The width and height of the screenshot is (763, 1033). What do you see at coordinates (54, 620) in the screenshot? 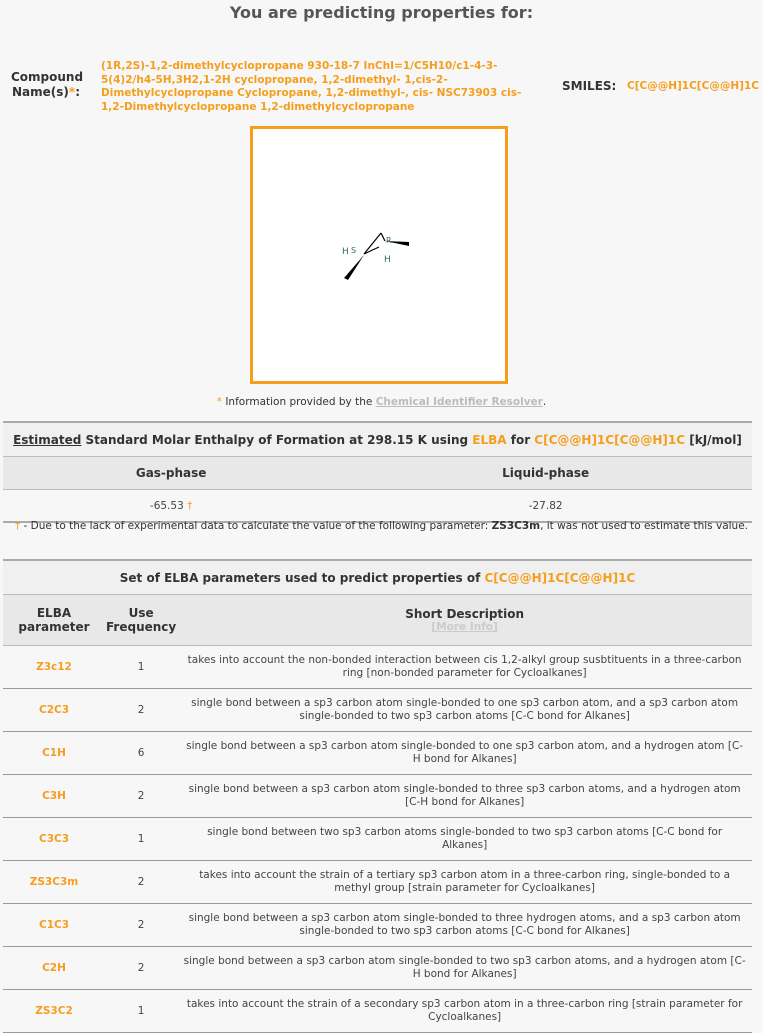
I see `param-column-header: ELBA parameter` at bounding box center [54, 620].